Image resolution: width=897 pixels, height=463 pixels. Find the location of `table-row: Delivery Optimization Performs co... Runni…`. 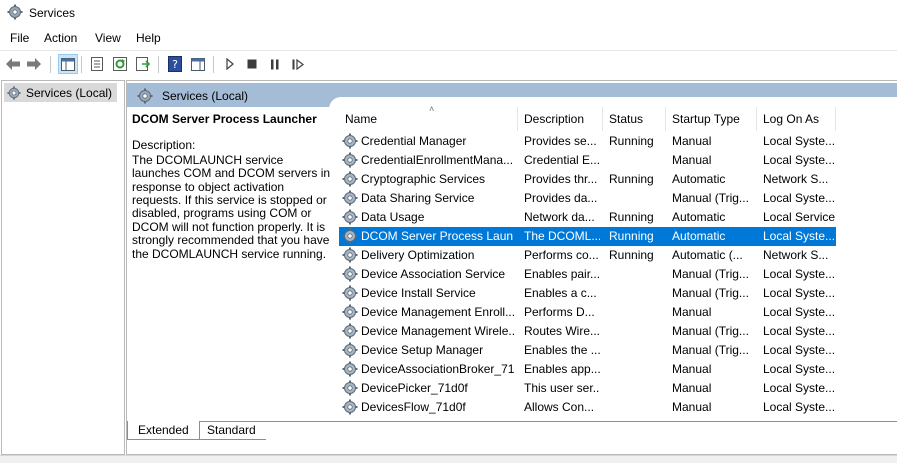

table-row: Delivery Optimization Performs co... Runni… is located at coordinates (587, 255).